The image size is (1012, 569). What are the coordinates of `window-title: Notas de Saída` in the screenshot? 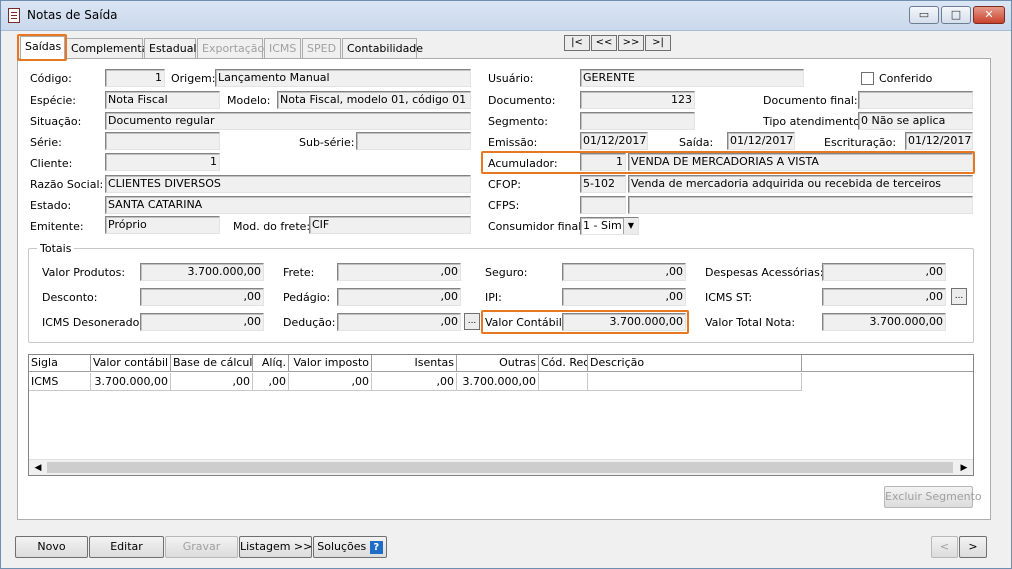 It's located at (72, 15).